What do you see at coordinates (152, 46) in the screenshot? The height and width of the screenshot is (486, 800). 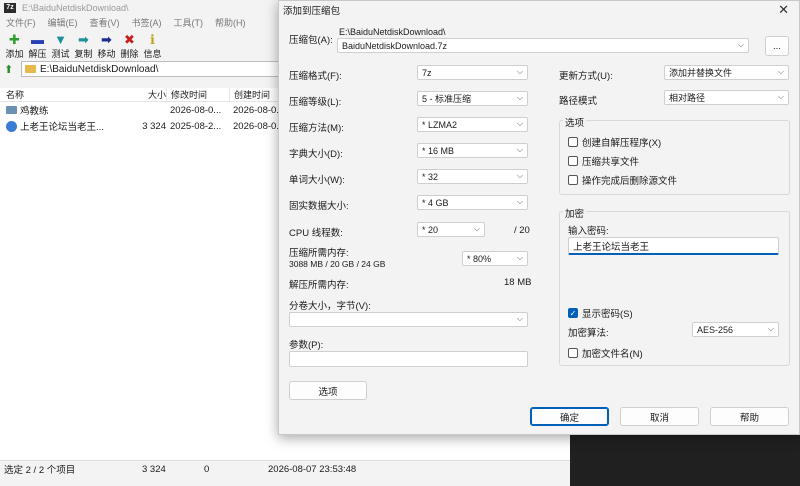 I see `info-button: ℹ 信息` at bounding box center [152, 46].